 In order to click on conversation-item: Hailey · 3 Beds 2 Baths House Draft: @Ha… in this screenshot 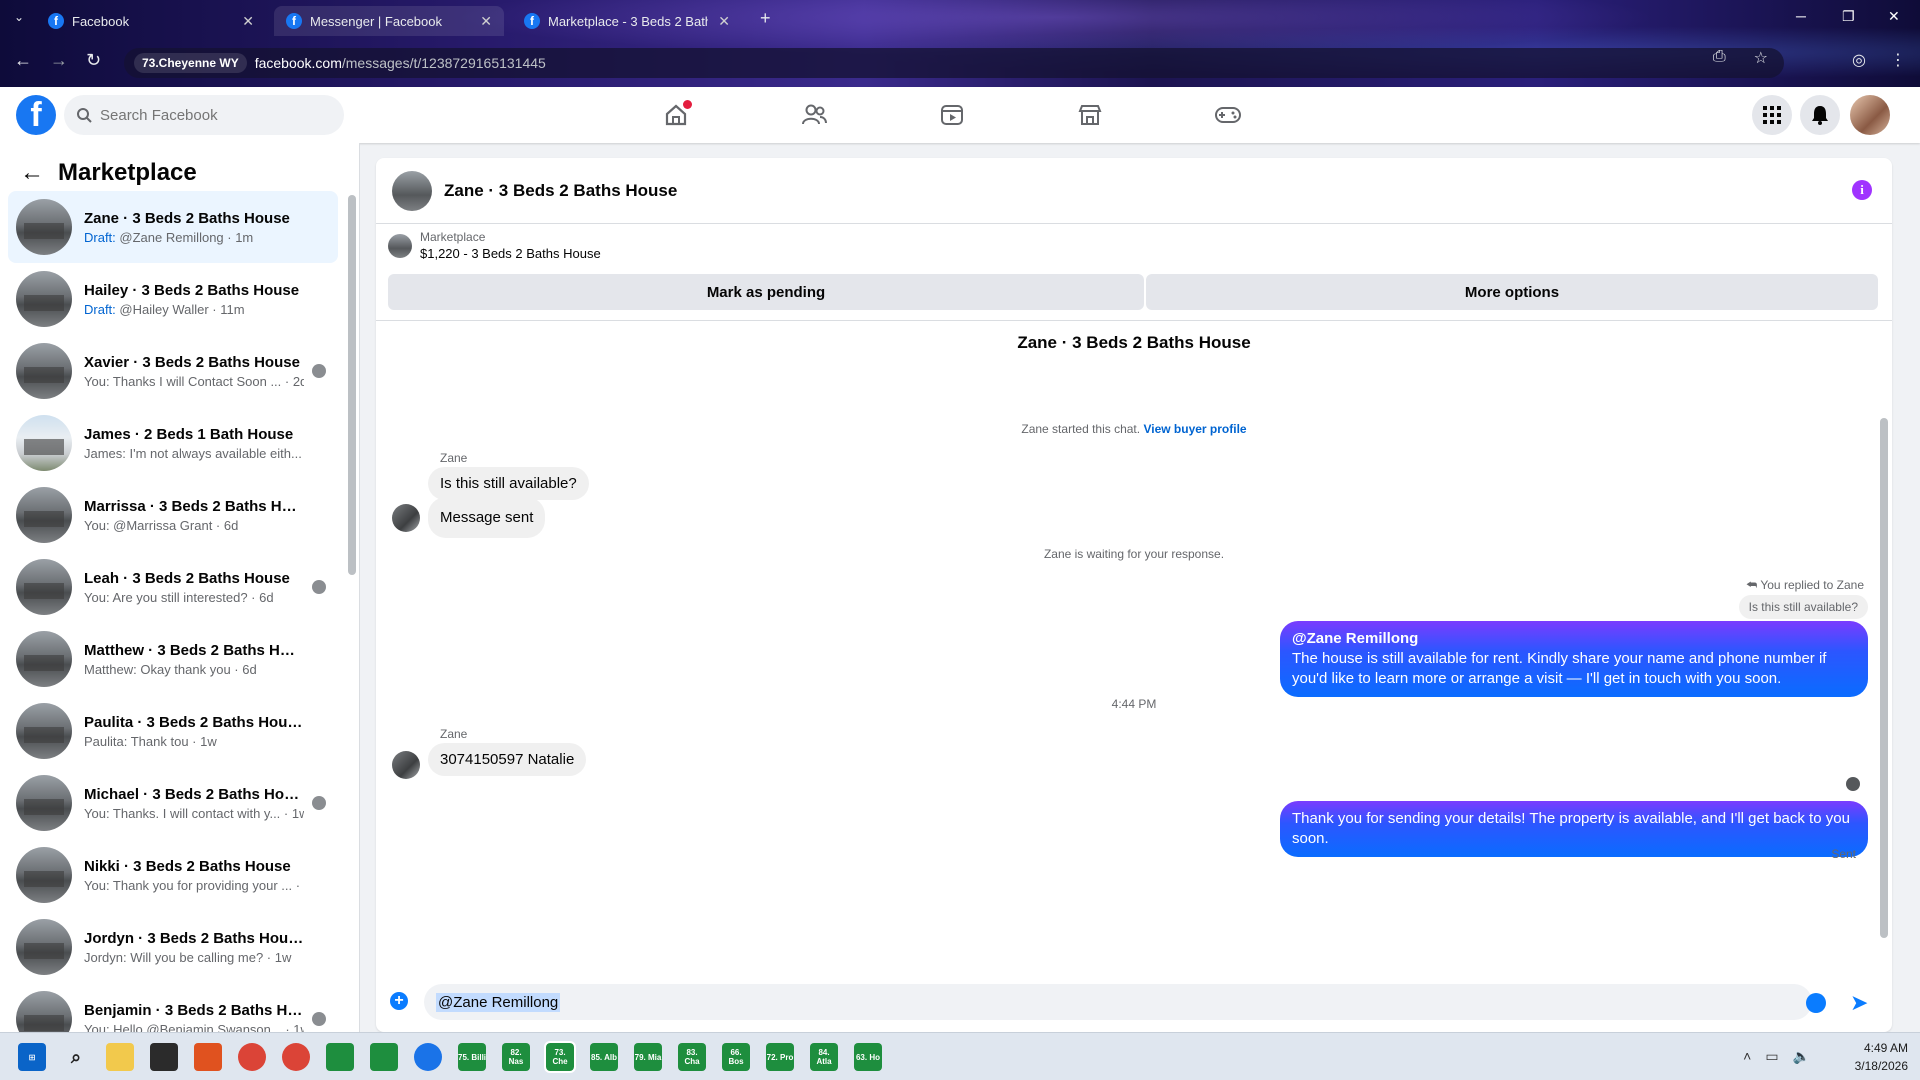, I will do `click(173, 299)`.